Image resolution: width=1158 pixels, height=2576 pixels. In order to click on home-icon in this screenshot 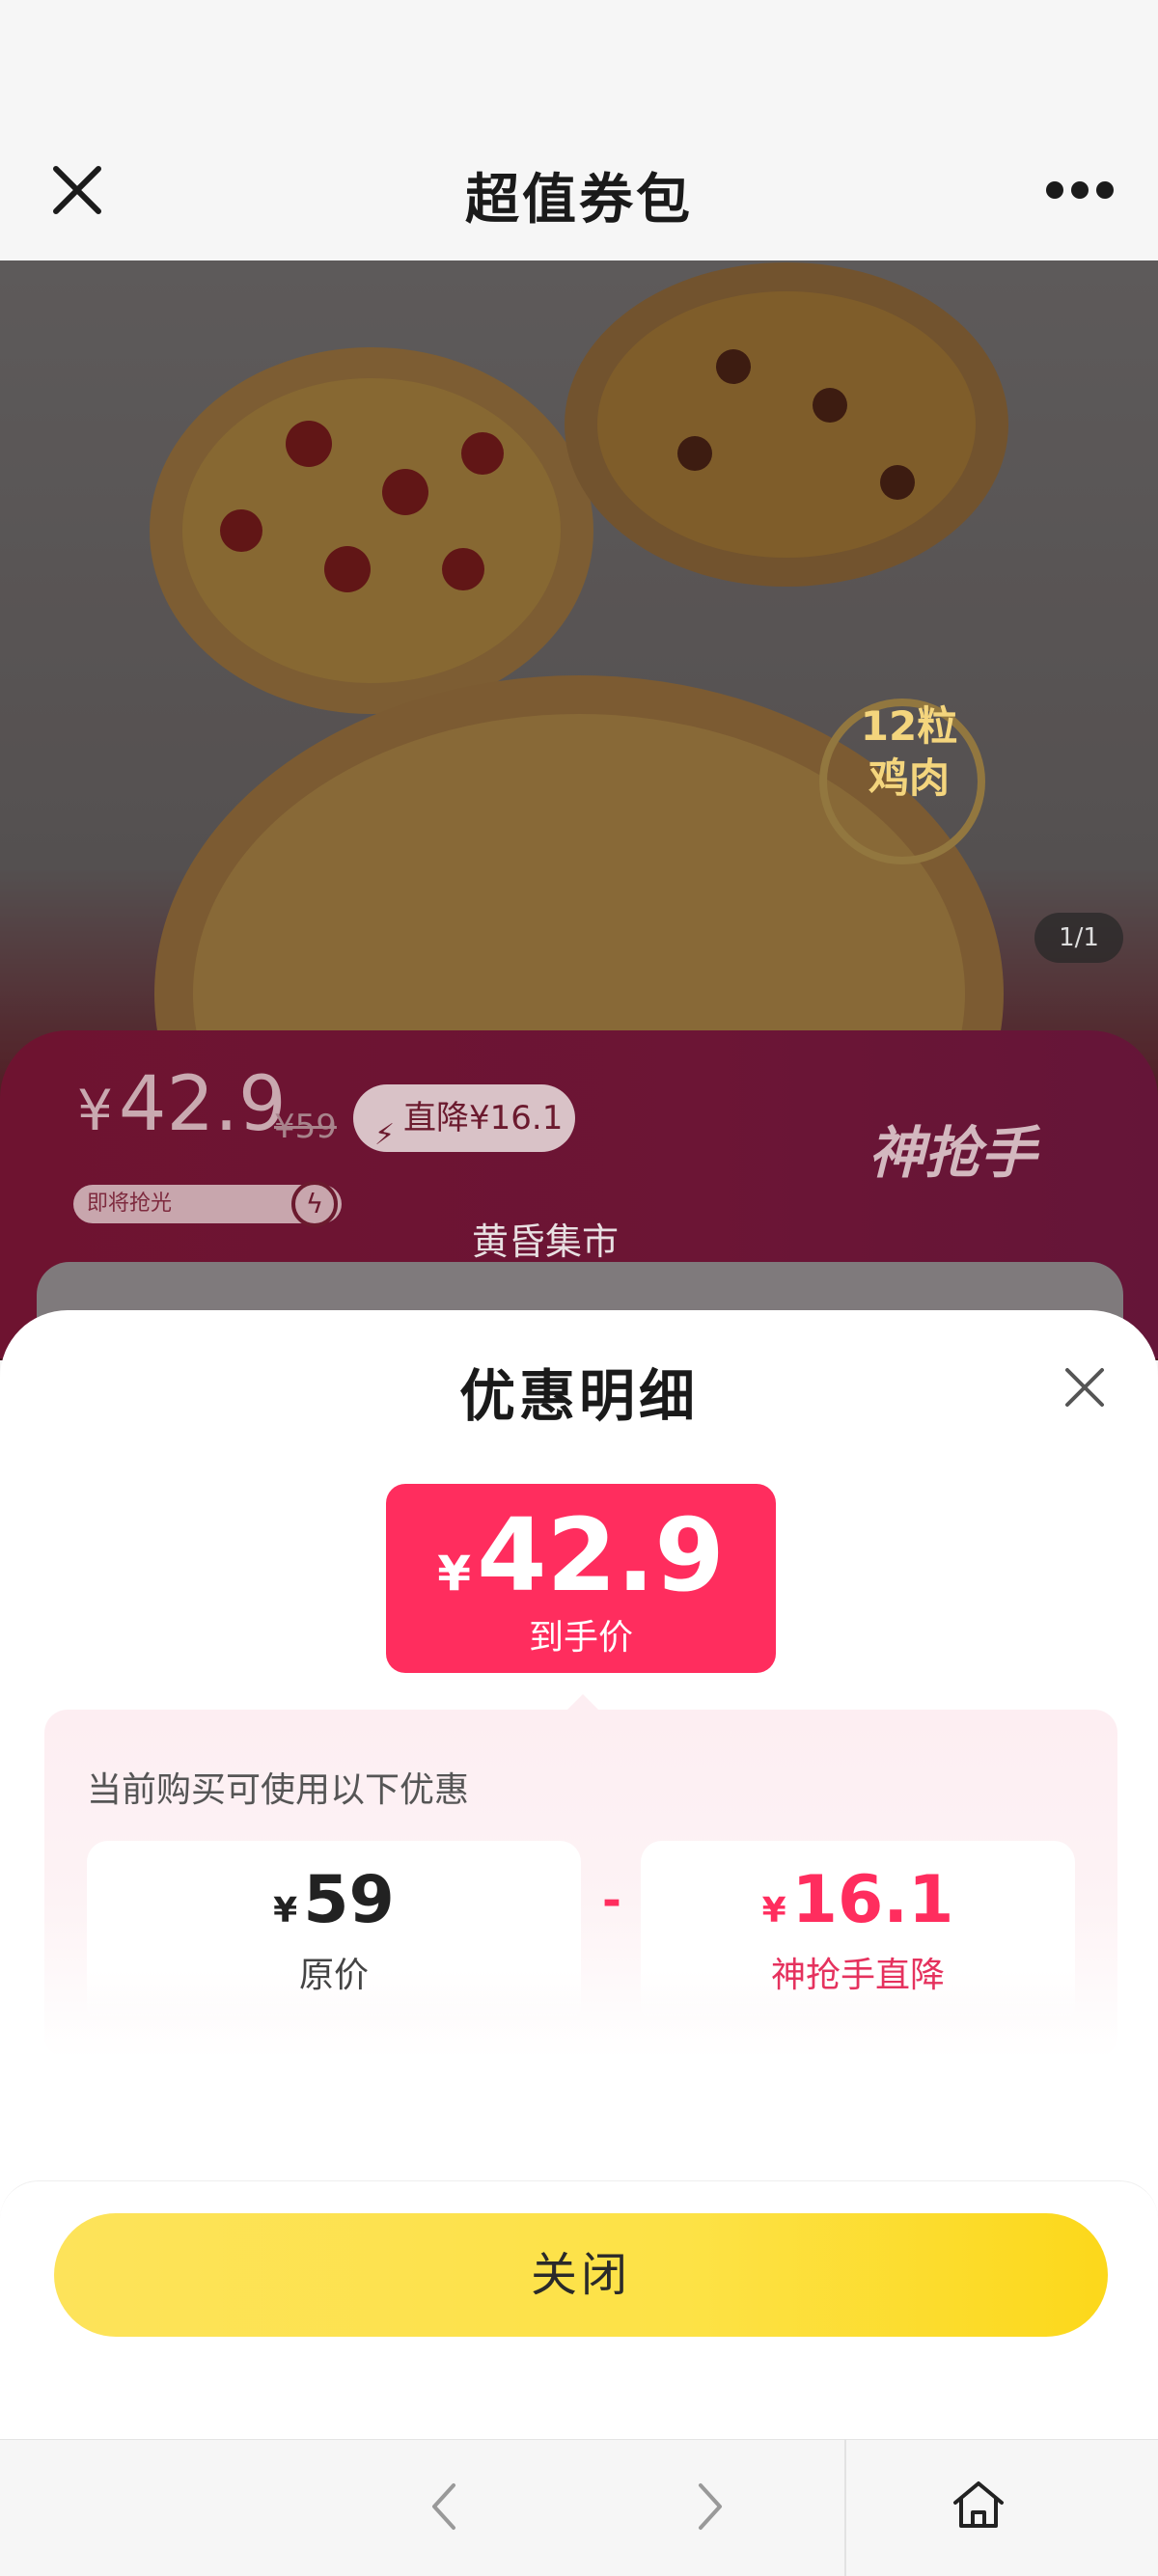, I will do `click(978, 2505)`.